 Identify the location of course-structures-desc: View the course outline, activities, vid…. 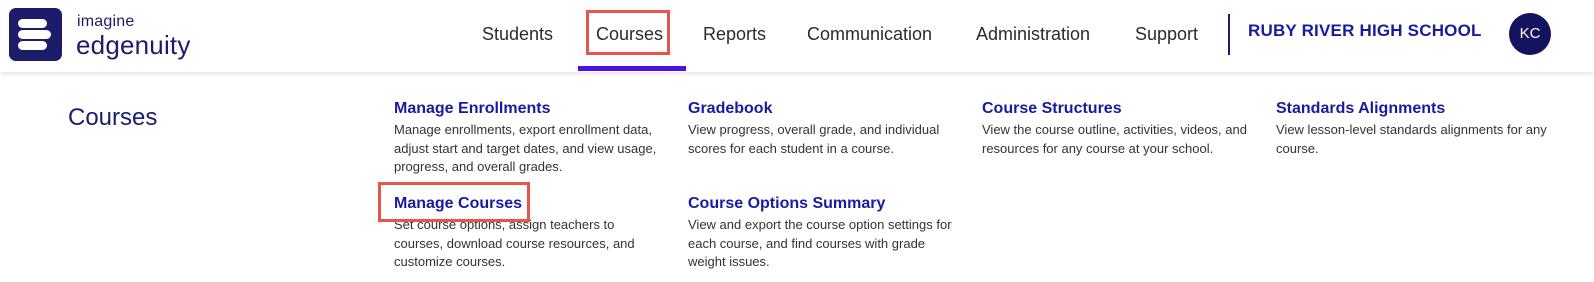
(1114, 139).